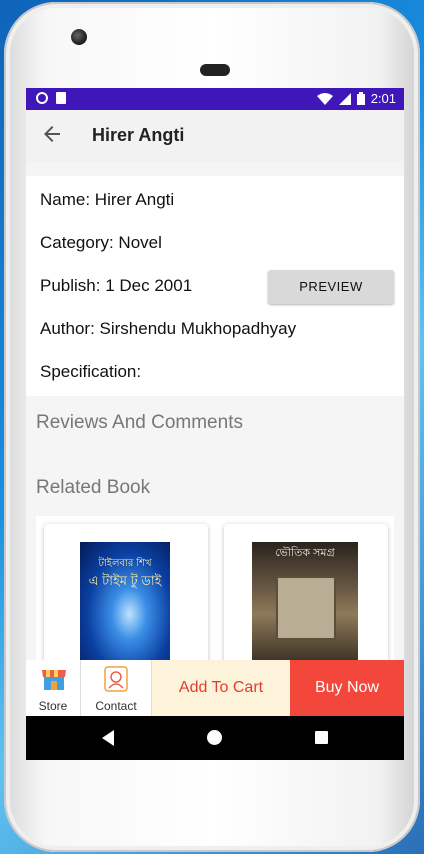  Describe the element at coordinates (101, 242) in the screenshot. I see `book-category: Category: Novel` at that location.